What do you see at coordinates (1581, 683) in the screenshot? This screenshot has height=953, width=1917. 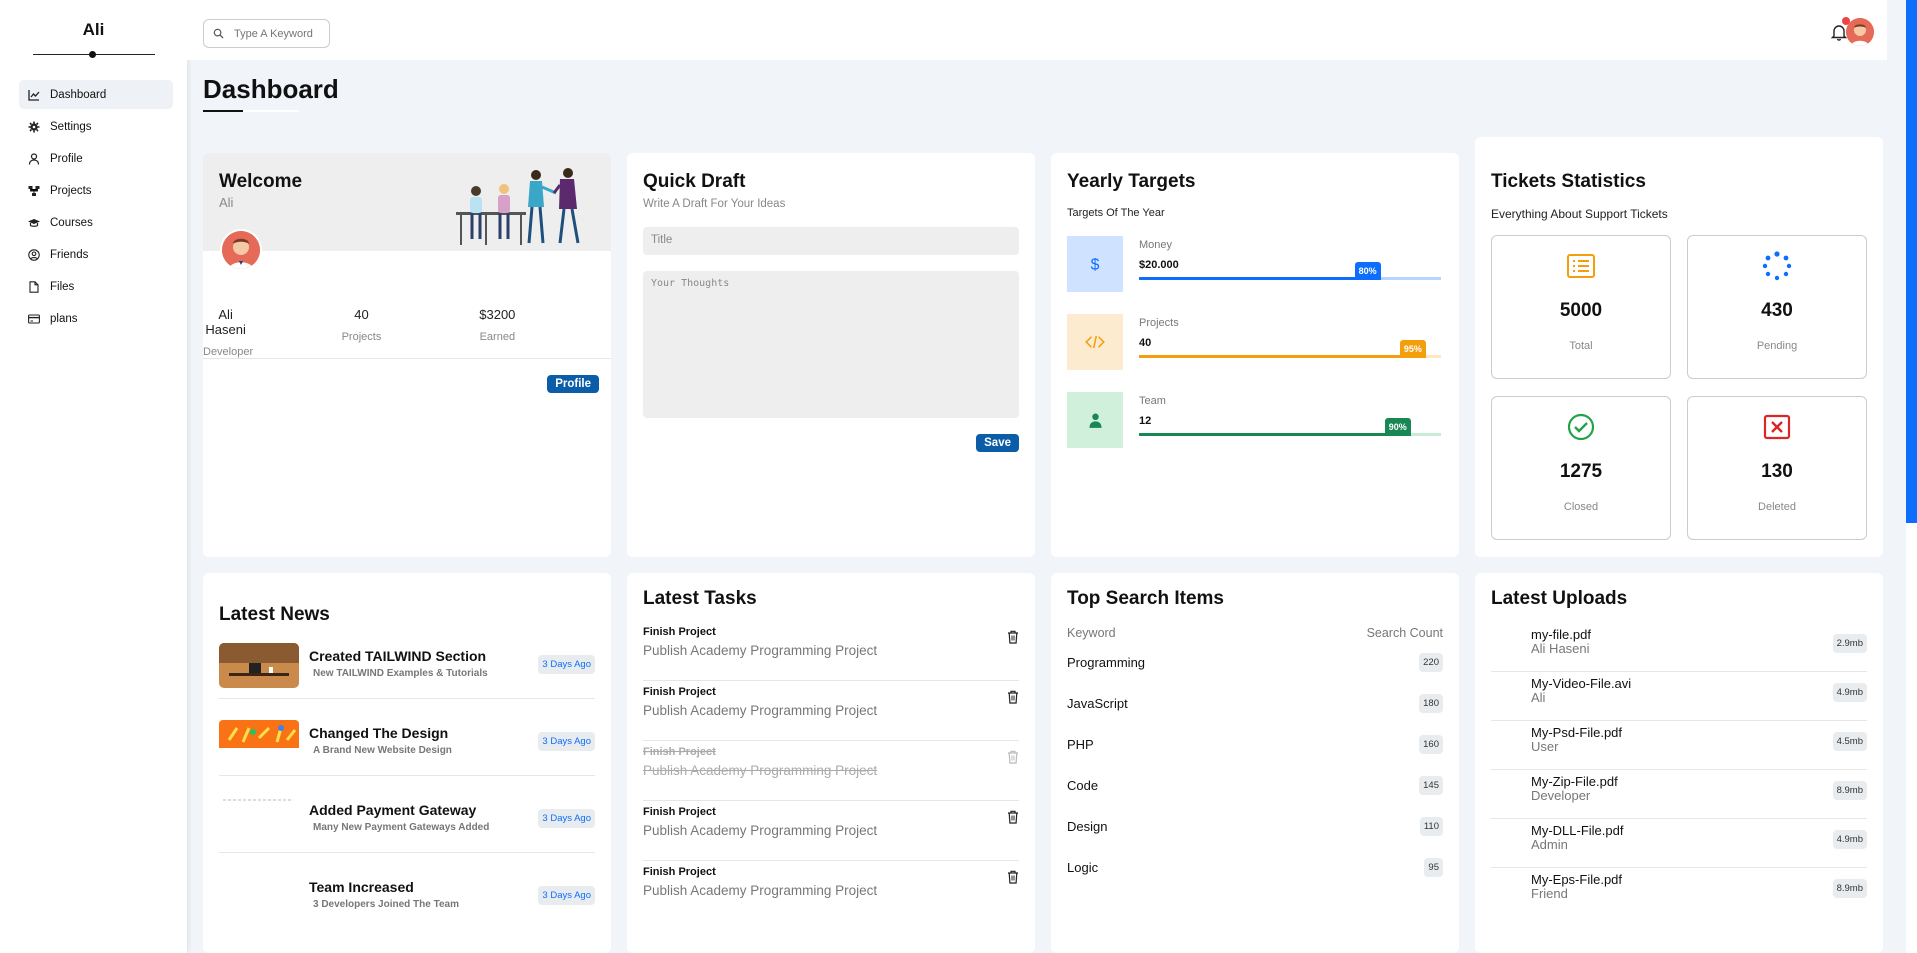 I see `upload-file-name: My-Video-File.avi` at bounding box center [1581, 683].